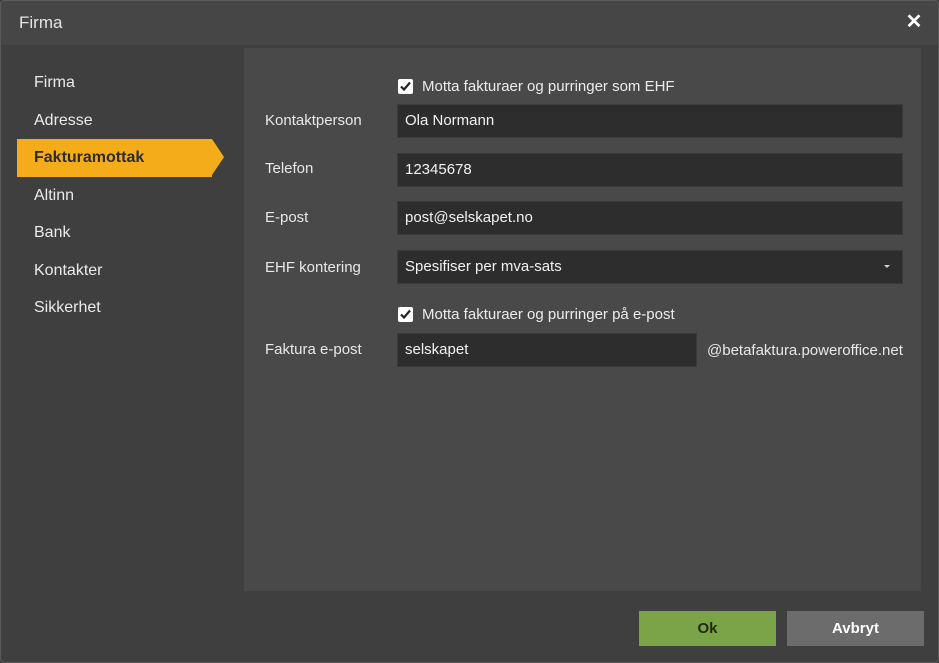  Describe the element at coordinates (483, 266) in the screenshot. I see `ehf-posting-value: Spesifiser per mva-sats` at that location.